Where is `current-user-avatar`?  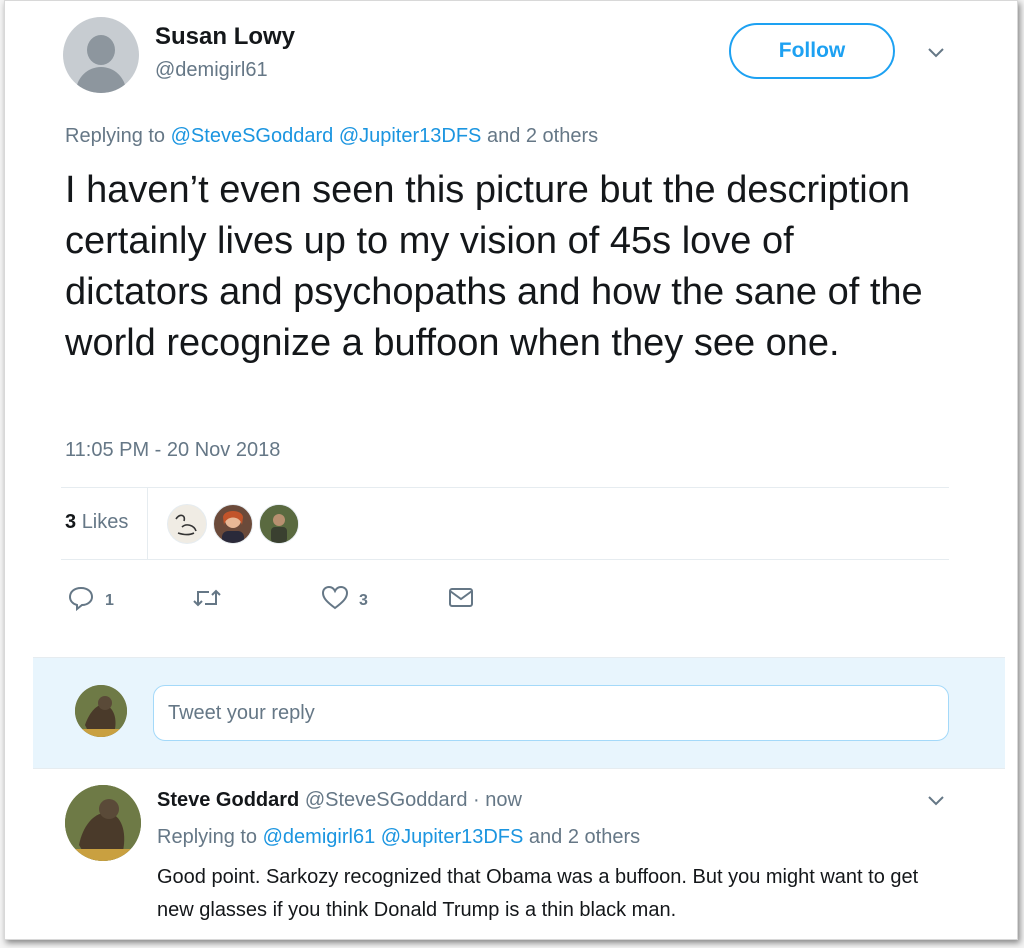
current-user-avatar is located at coordinates (101, 711).